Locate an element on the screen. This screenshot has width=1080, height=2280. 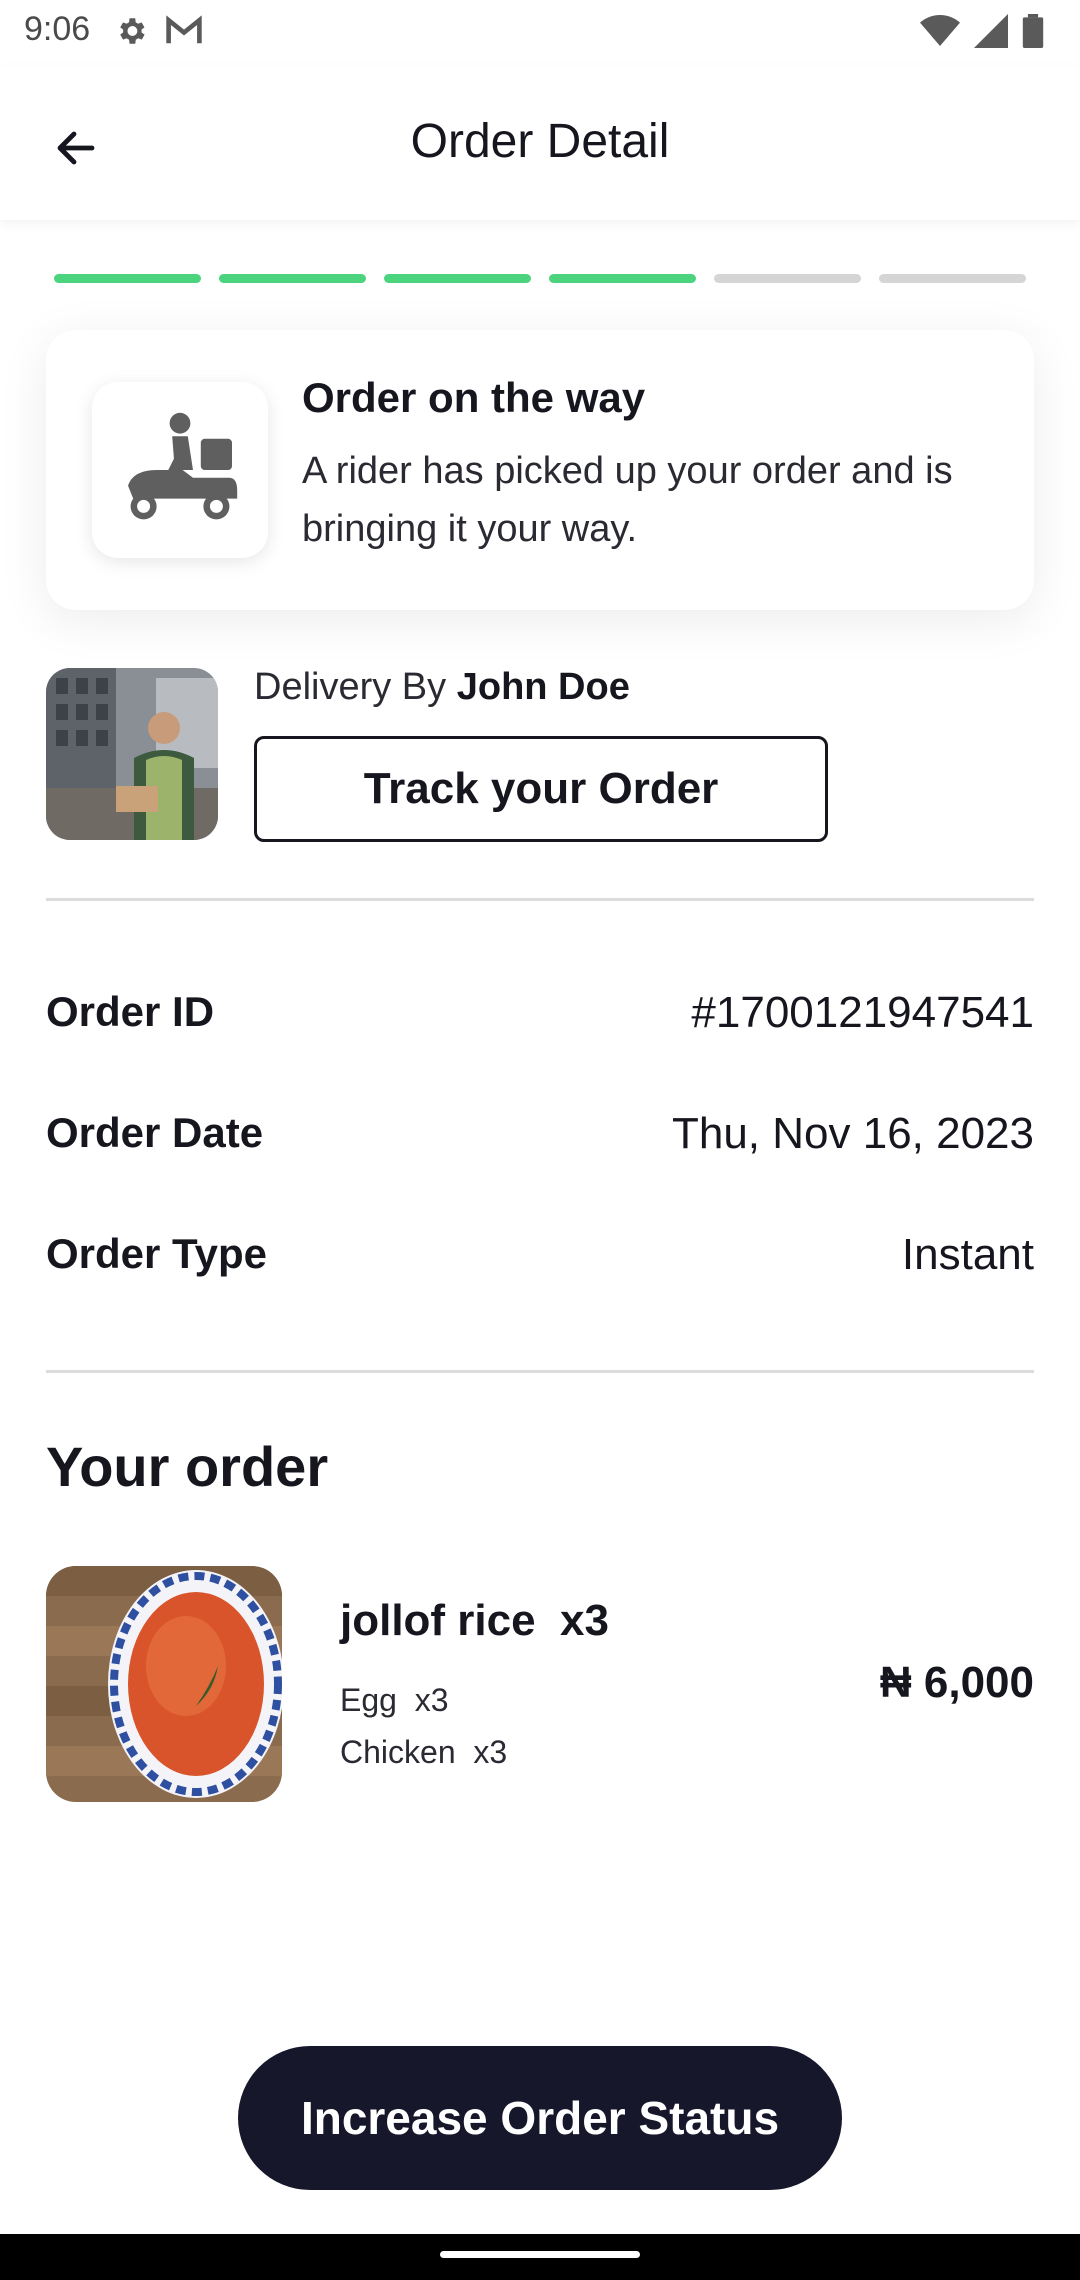
battery-icon is located at coordinates (1033, 33).